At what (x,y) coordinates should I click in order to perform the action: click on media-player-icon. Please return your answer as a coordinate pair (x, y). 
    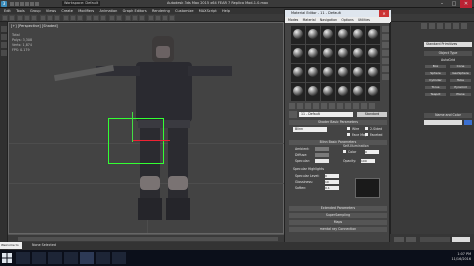
    Looking at the image, I should click on (119, 258).